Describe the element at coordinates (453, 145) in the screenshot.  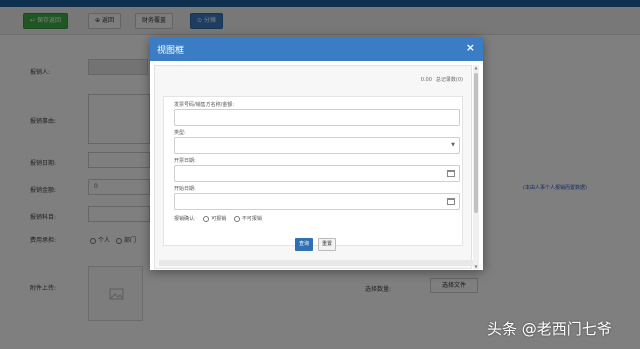
I see `chevron-down-icon: ▼` at that location.